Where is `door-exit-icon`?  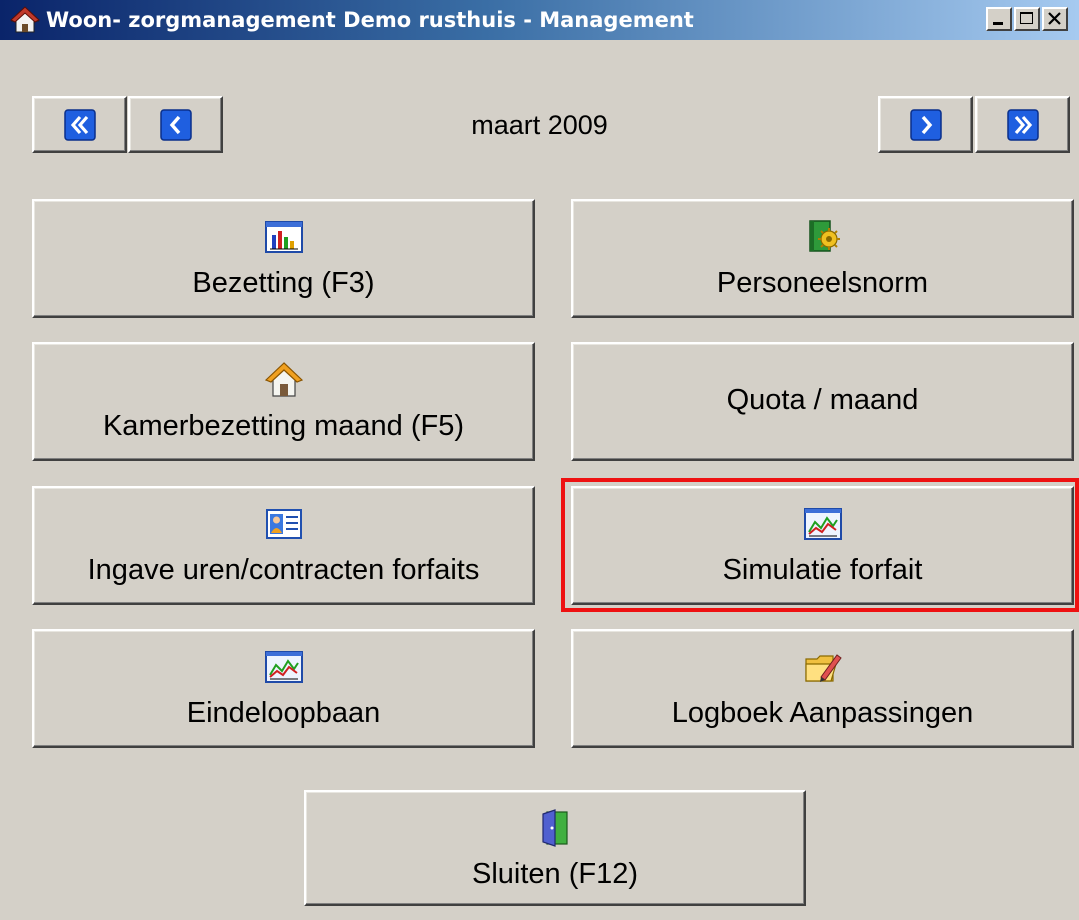 door-exit-icon is located at coordinates (555, 828).